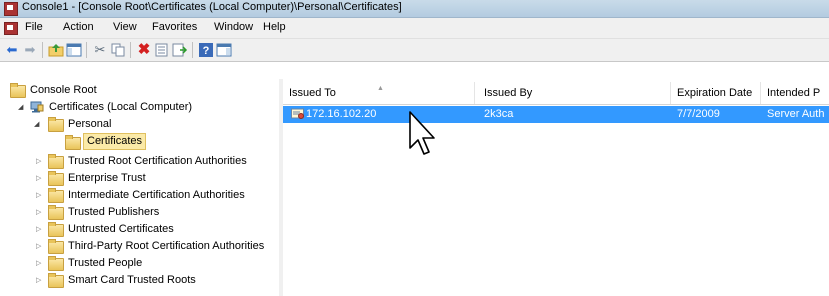 This screenshot has width=829, height=296. I want to click on tree-item-enterprise-trust: ▷ Enterprise Trust, so click(139, 178).